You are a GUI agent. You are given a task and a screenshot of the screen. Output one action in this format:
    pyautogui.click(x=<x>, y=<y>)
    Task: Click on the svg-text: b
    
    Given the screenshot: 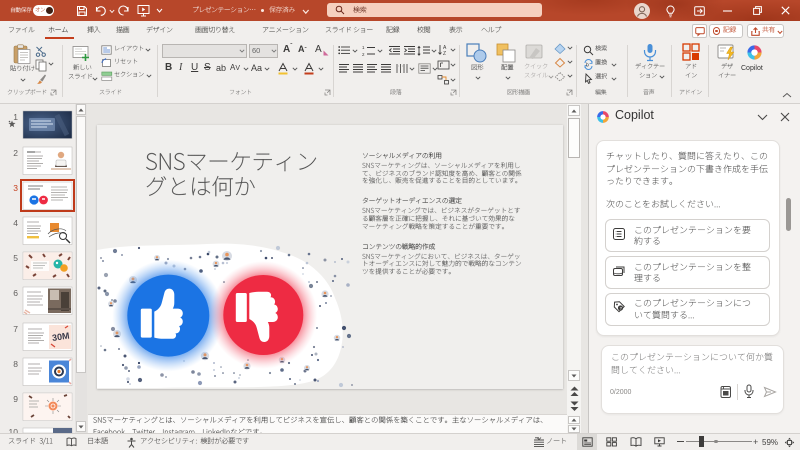 What is the action you would take?
    pyautogui.click(x=587, y=66)
    